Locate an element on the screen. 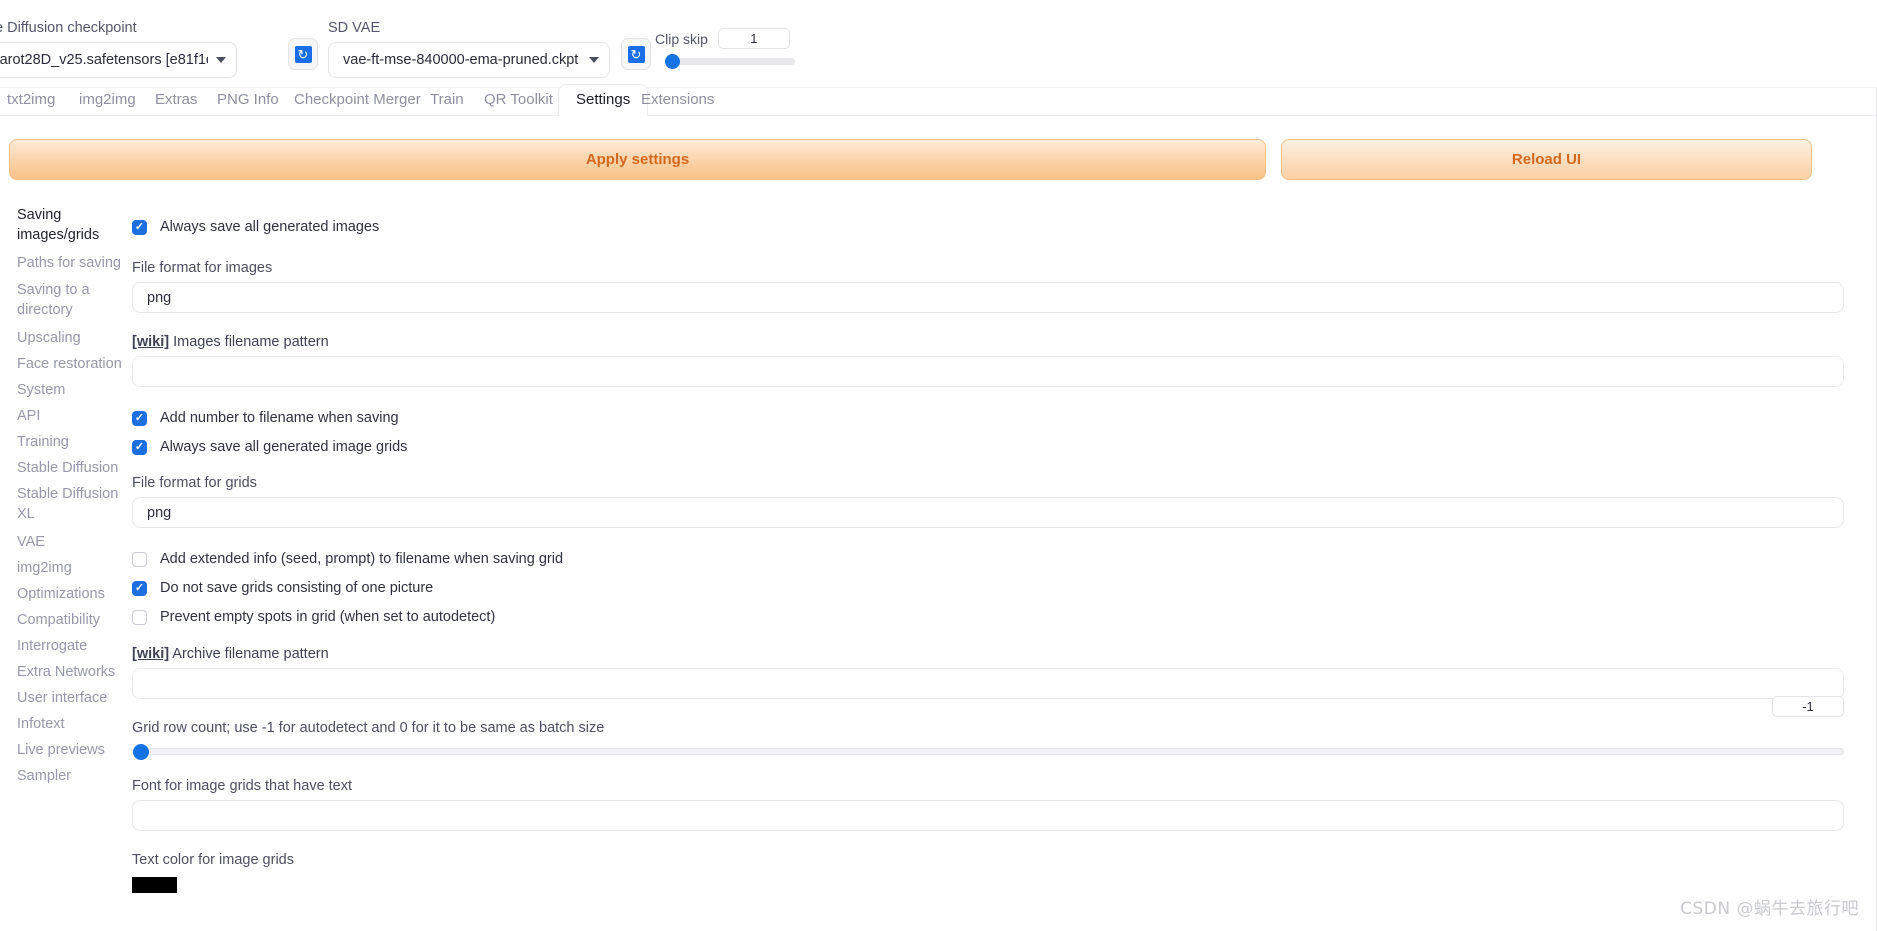 This screenshot has height=931, width=1877. tab-extensions: Extensions is located at coordinates (677, 101).